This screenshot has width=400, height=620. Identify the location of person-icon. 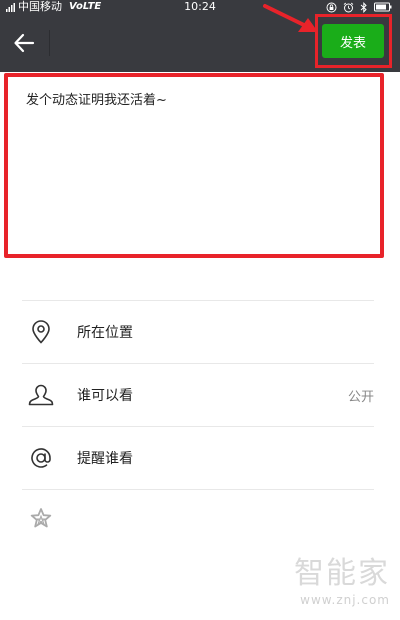
(41, 395).